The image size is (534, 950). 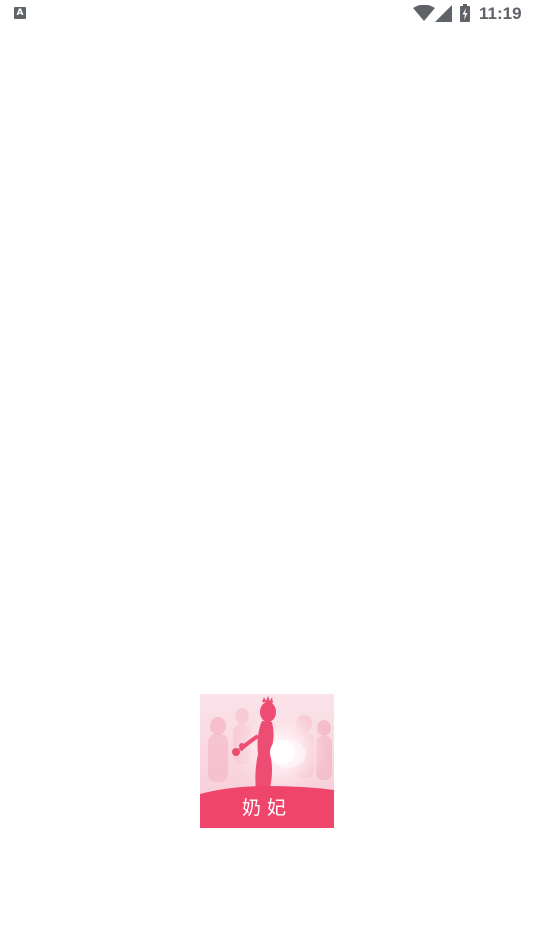 What do you see at coordinates (266, 808) in the screenshot?
I see `logo-text: 奶妃` at bounding box center [266, 808].